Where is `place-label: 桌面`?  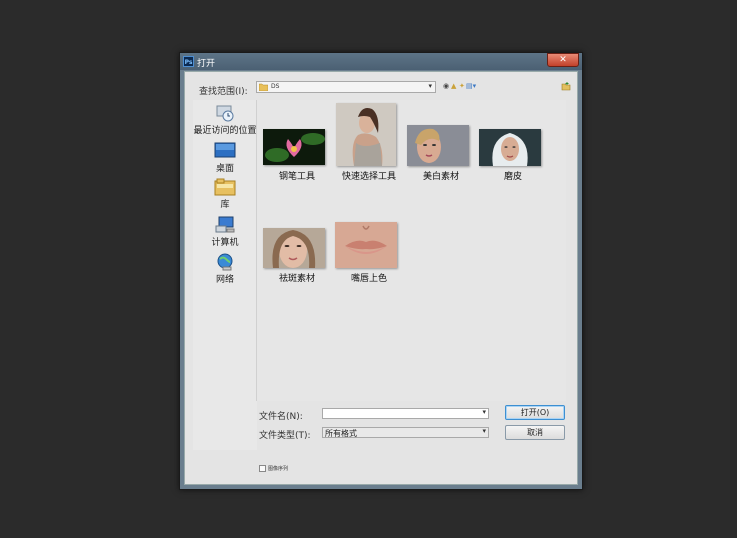 place-label: 桌面 is located at coordinates (224, 169).